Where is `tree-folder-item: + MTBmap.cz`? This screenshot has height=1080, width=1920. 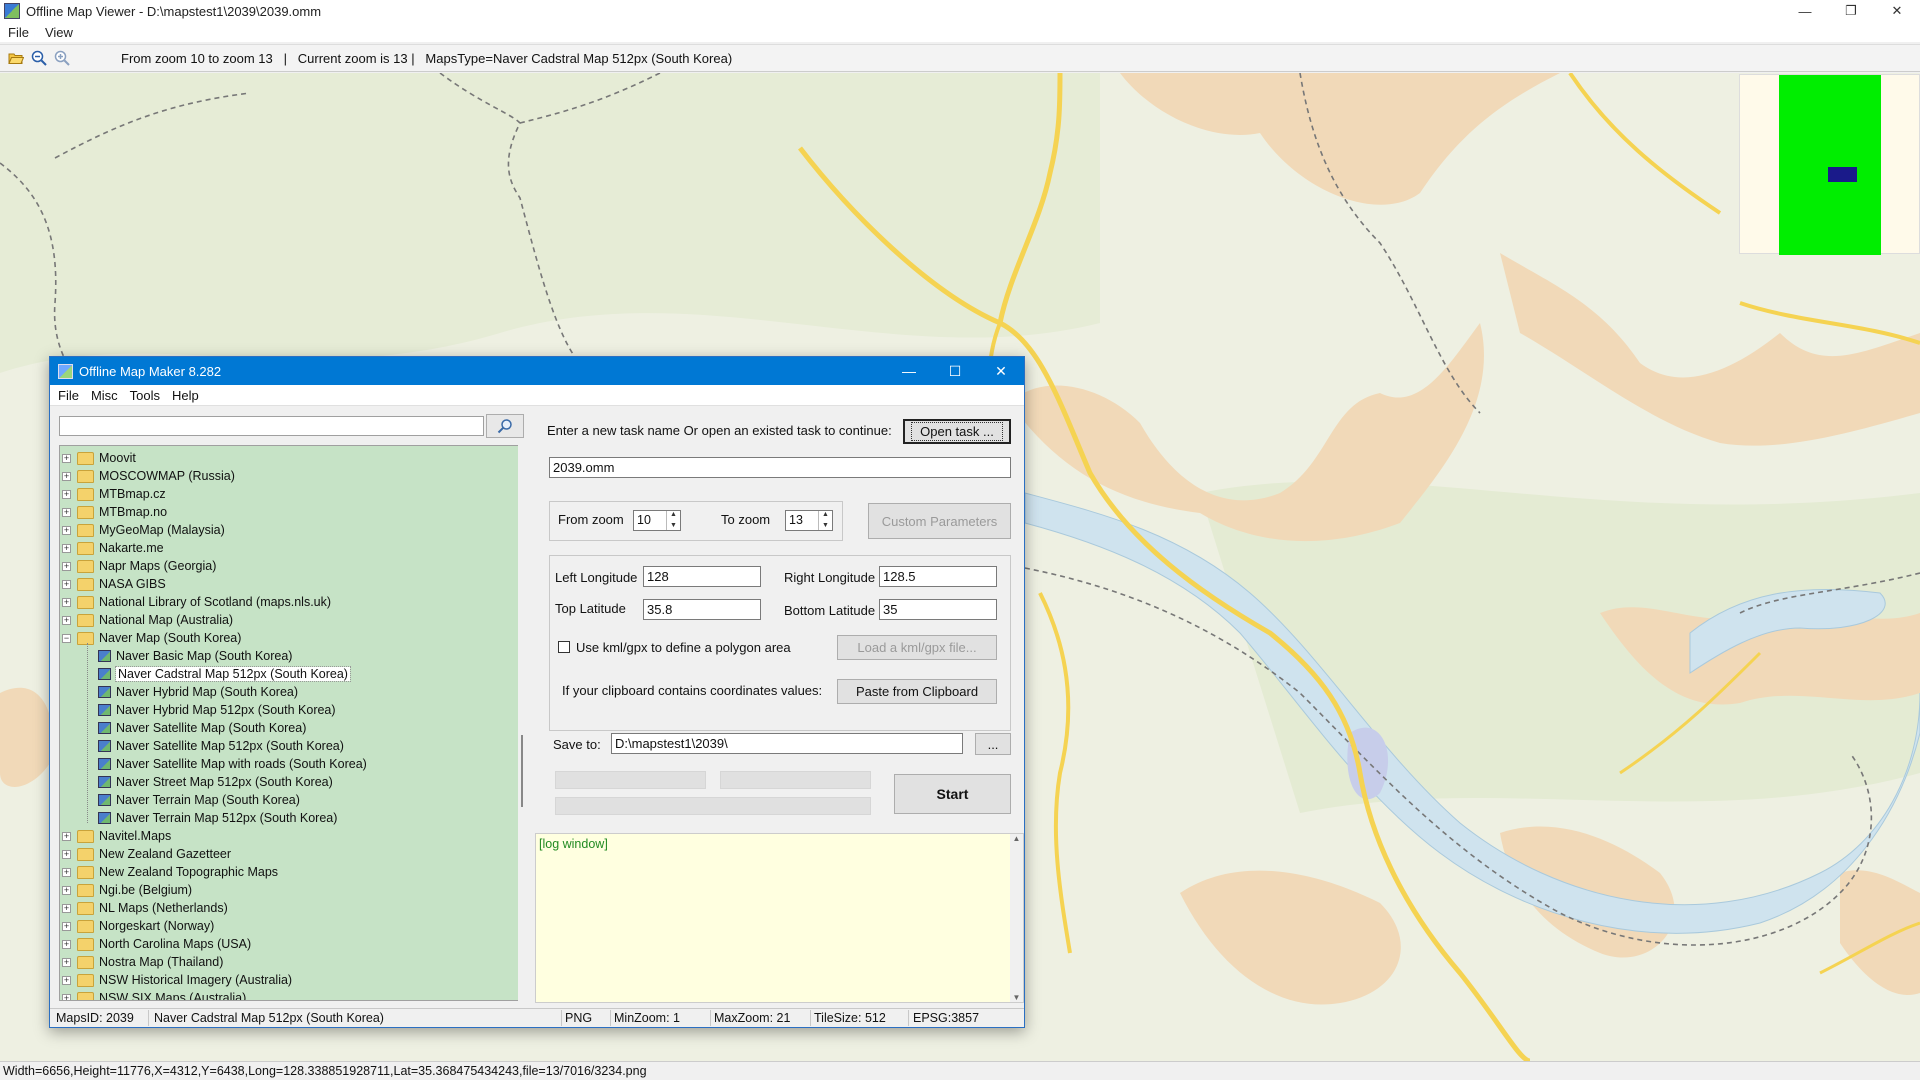 tree-folder-item: + MTBmap.cz is located at coordinates (114, 494).